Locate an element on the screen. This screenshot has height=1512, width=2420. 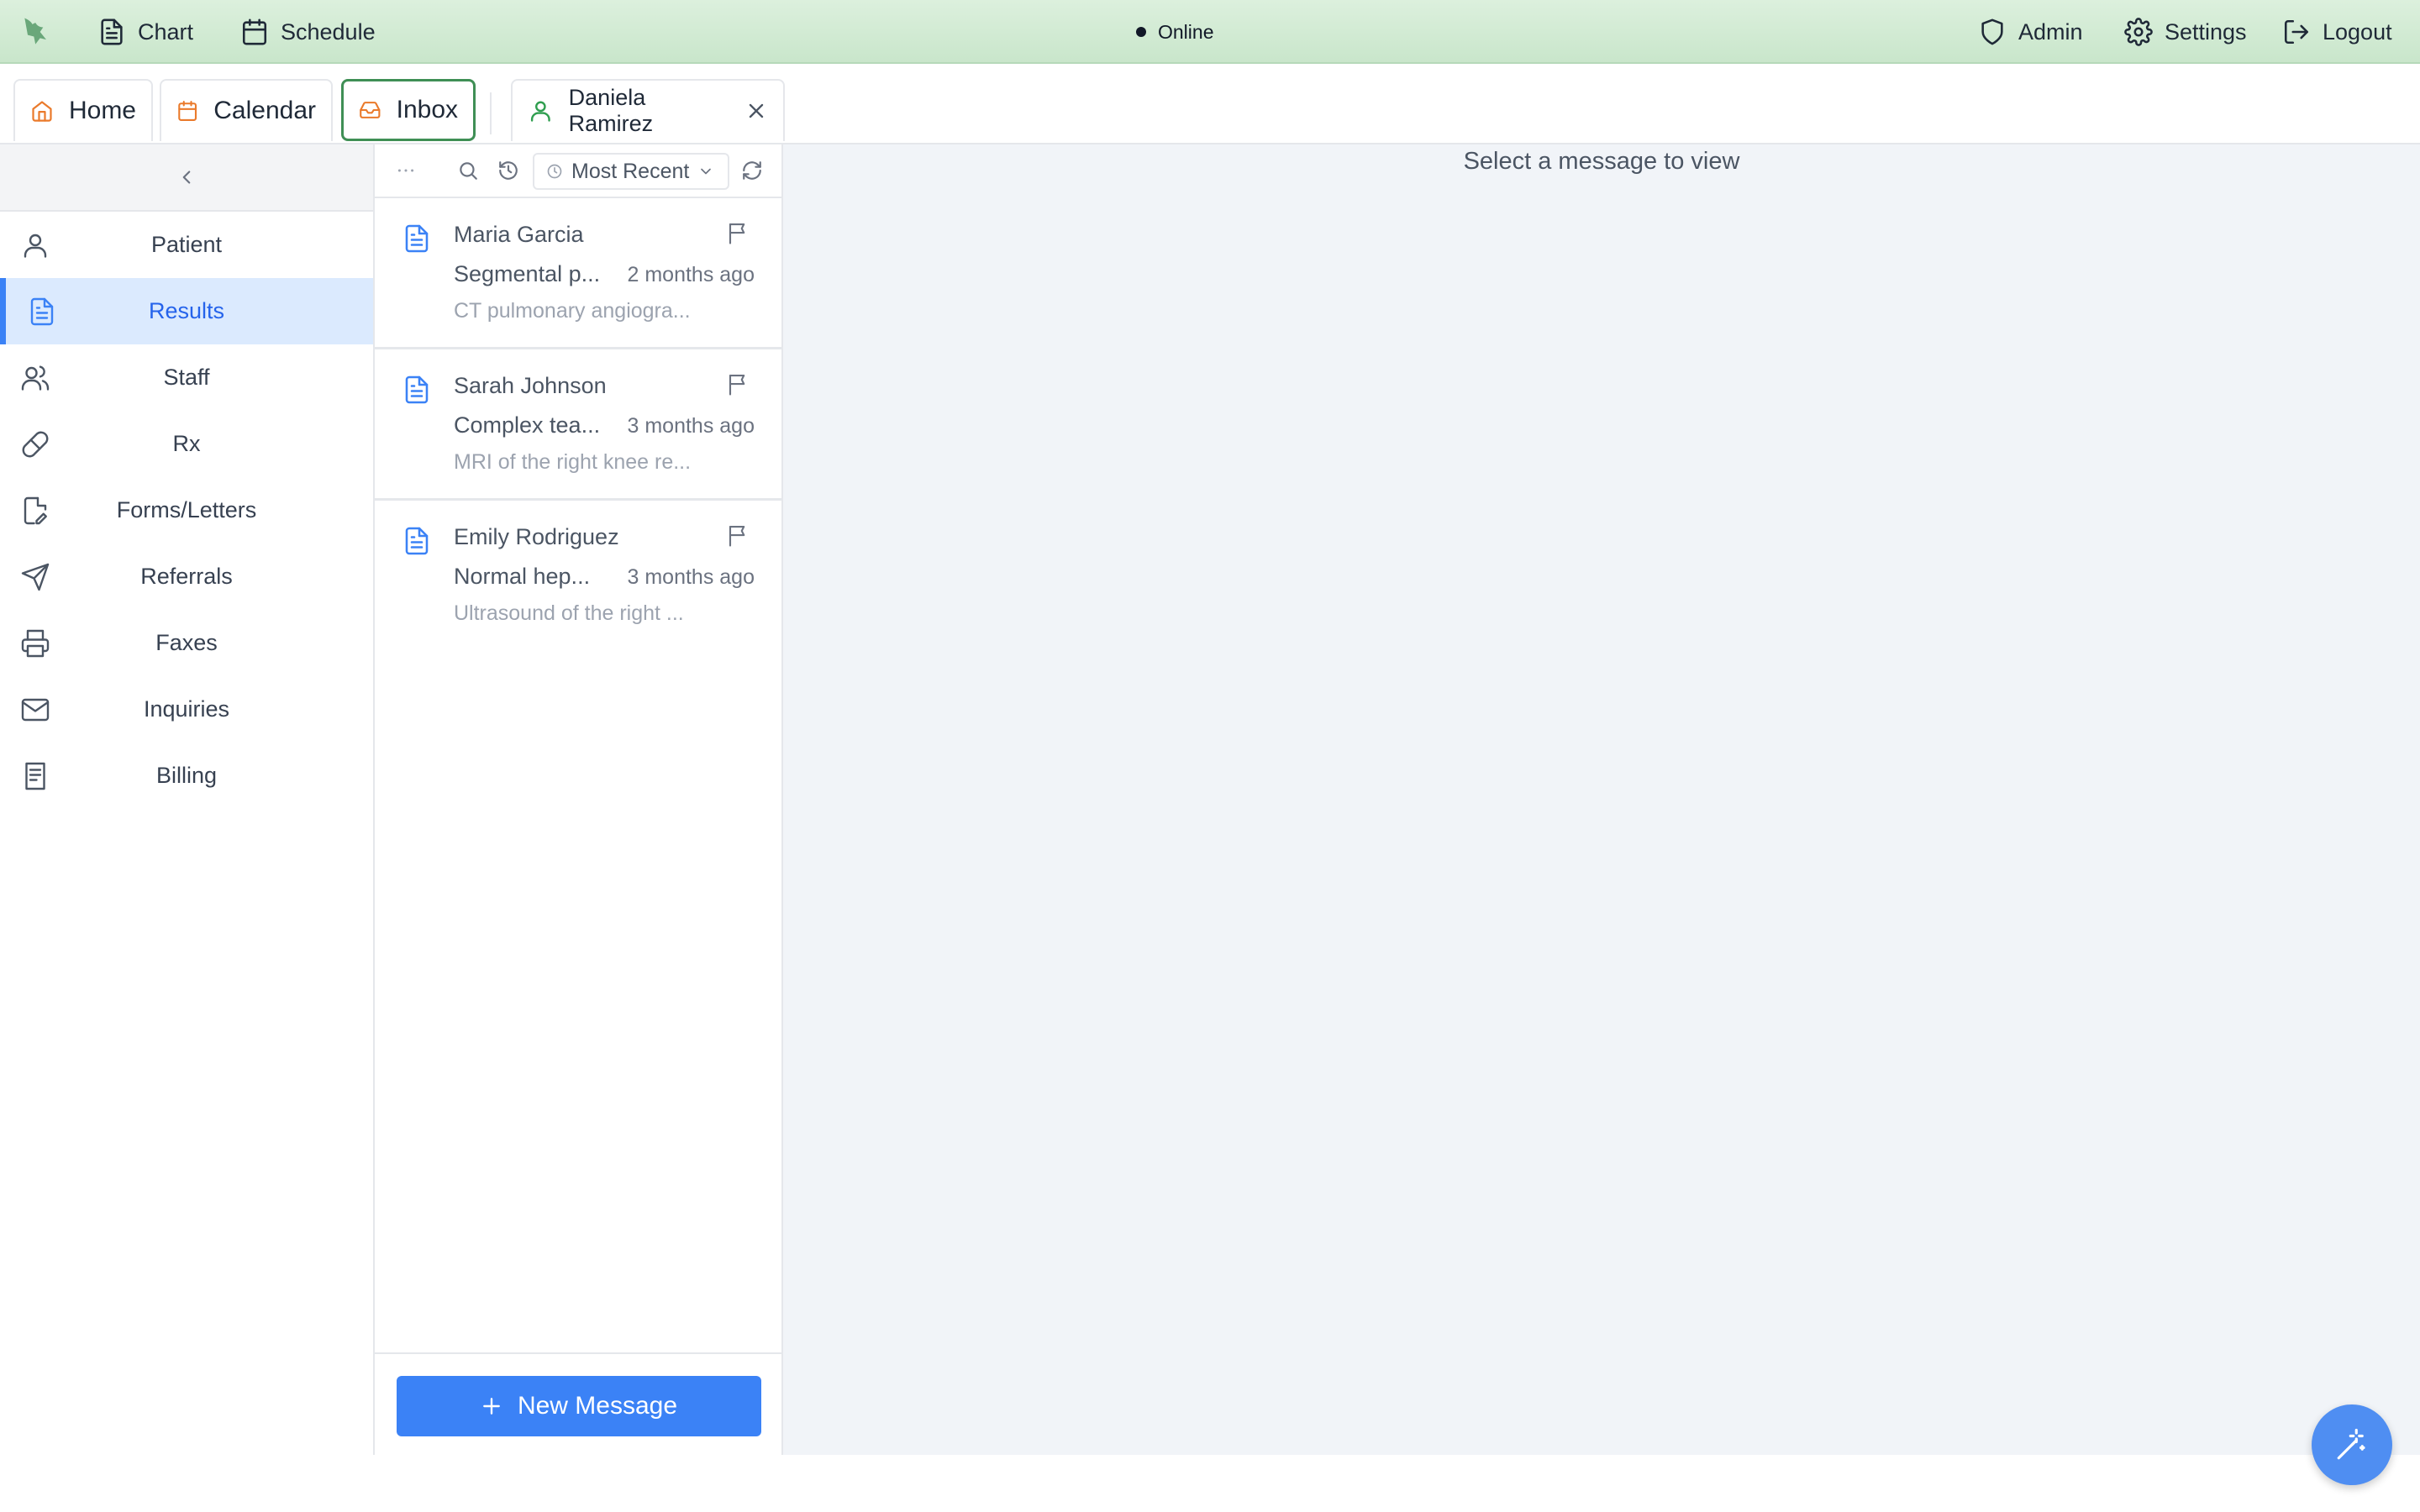
sidebar-item-forms-letters: Forms/Letters is located at coordinates (187, 510).